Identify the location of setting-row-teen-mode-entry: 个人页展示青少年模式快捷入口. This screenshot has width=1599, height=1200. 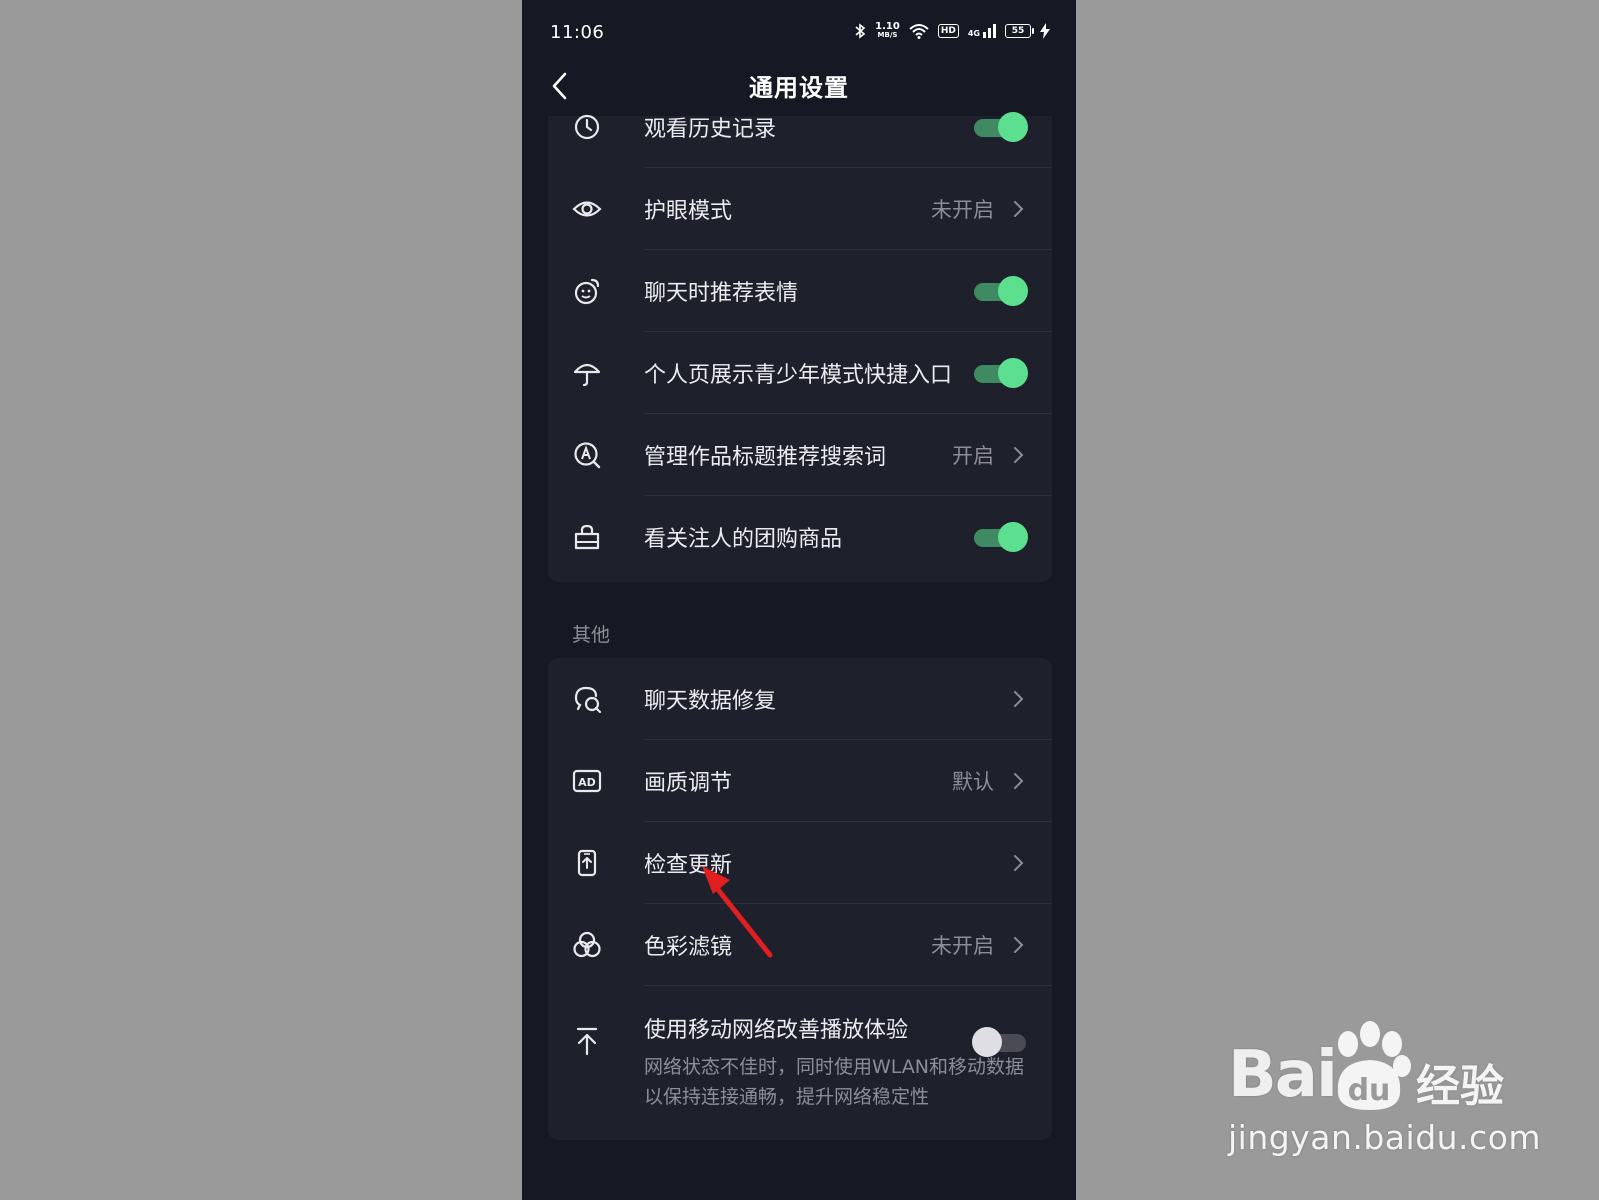
(800, 373).